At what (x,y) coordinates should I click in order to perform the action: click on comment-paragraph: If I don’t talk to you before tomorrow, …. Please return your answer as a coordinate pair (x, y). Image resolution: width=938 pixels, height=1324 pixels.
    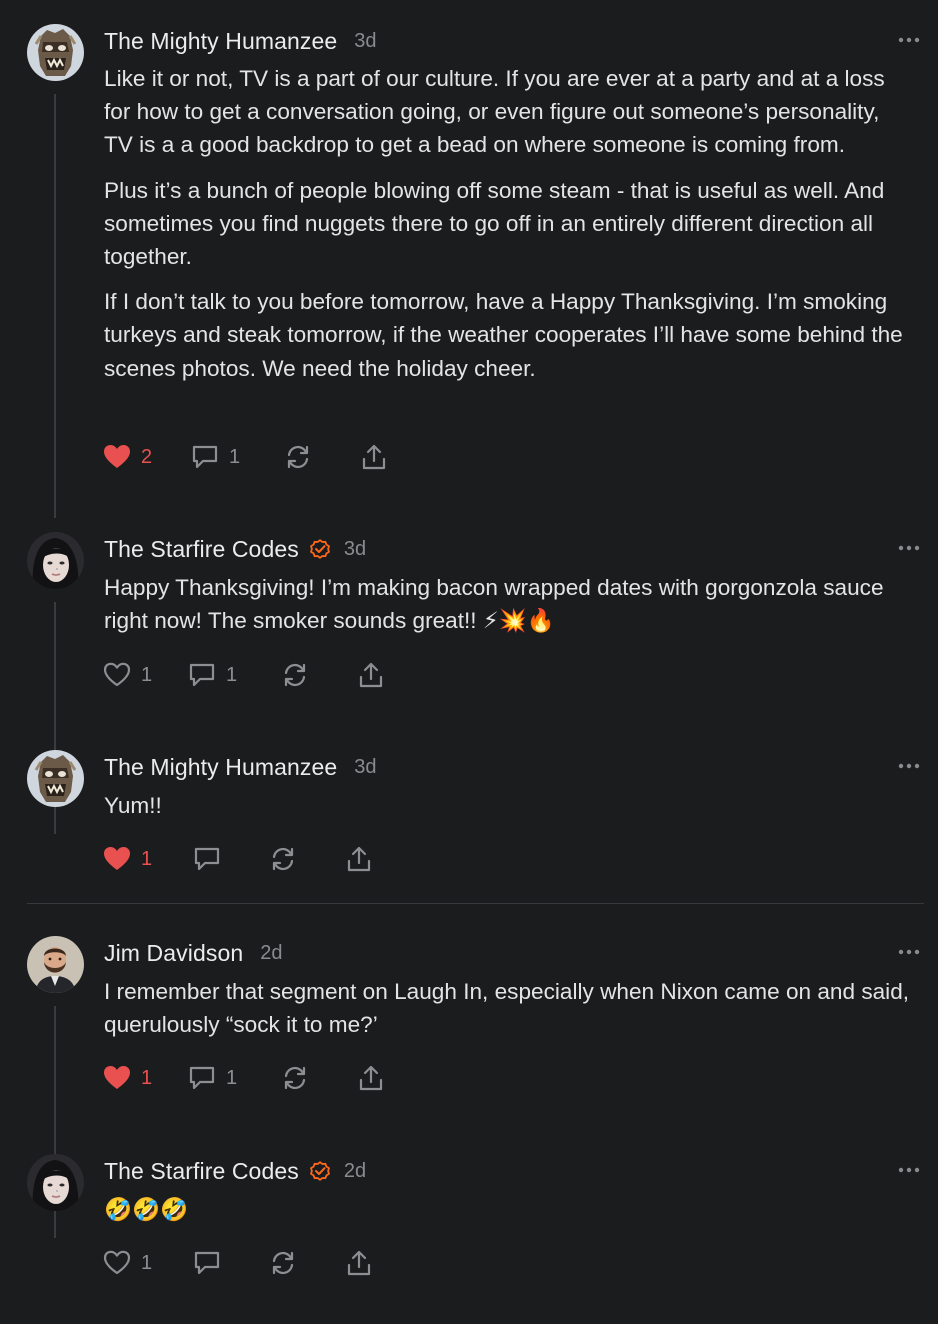
    Looking at the image, I should click on (503, 335).